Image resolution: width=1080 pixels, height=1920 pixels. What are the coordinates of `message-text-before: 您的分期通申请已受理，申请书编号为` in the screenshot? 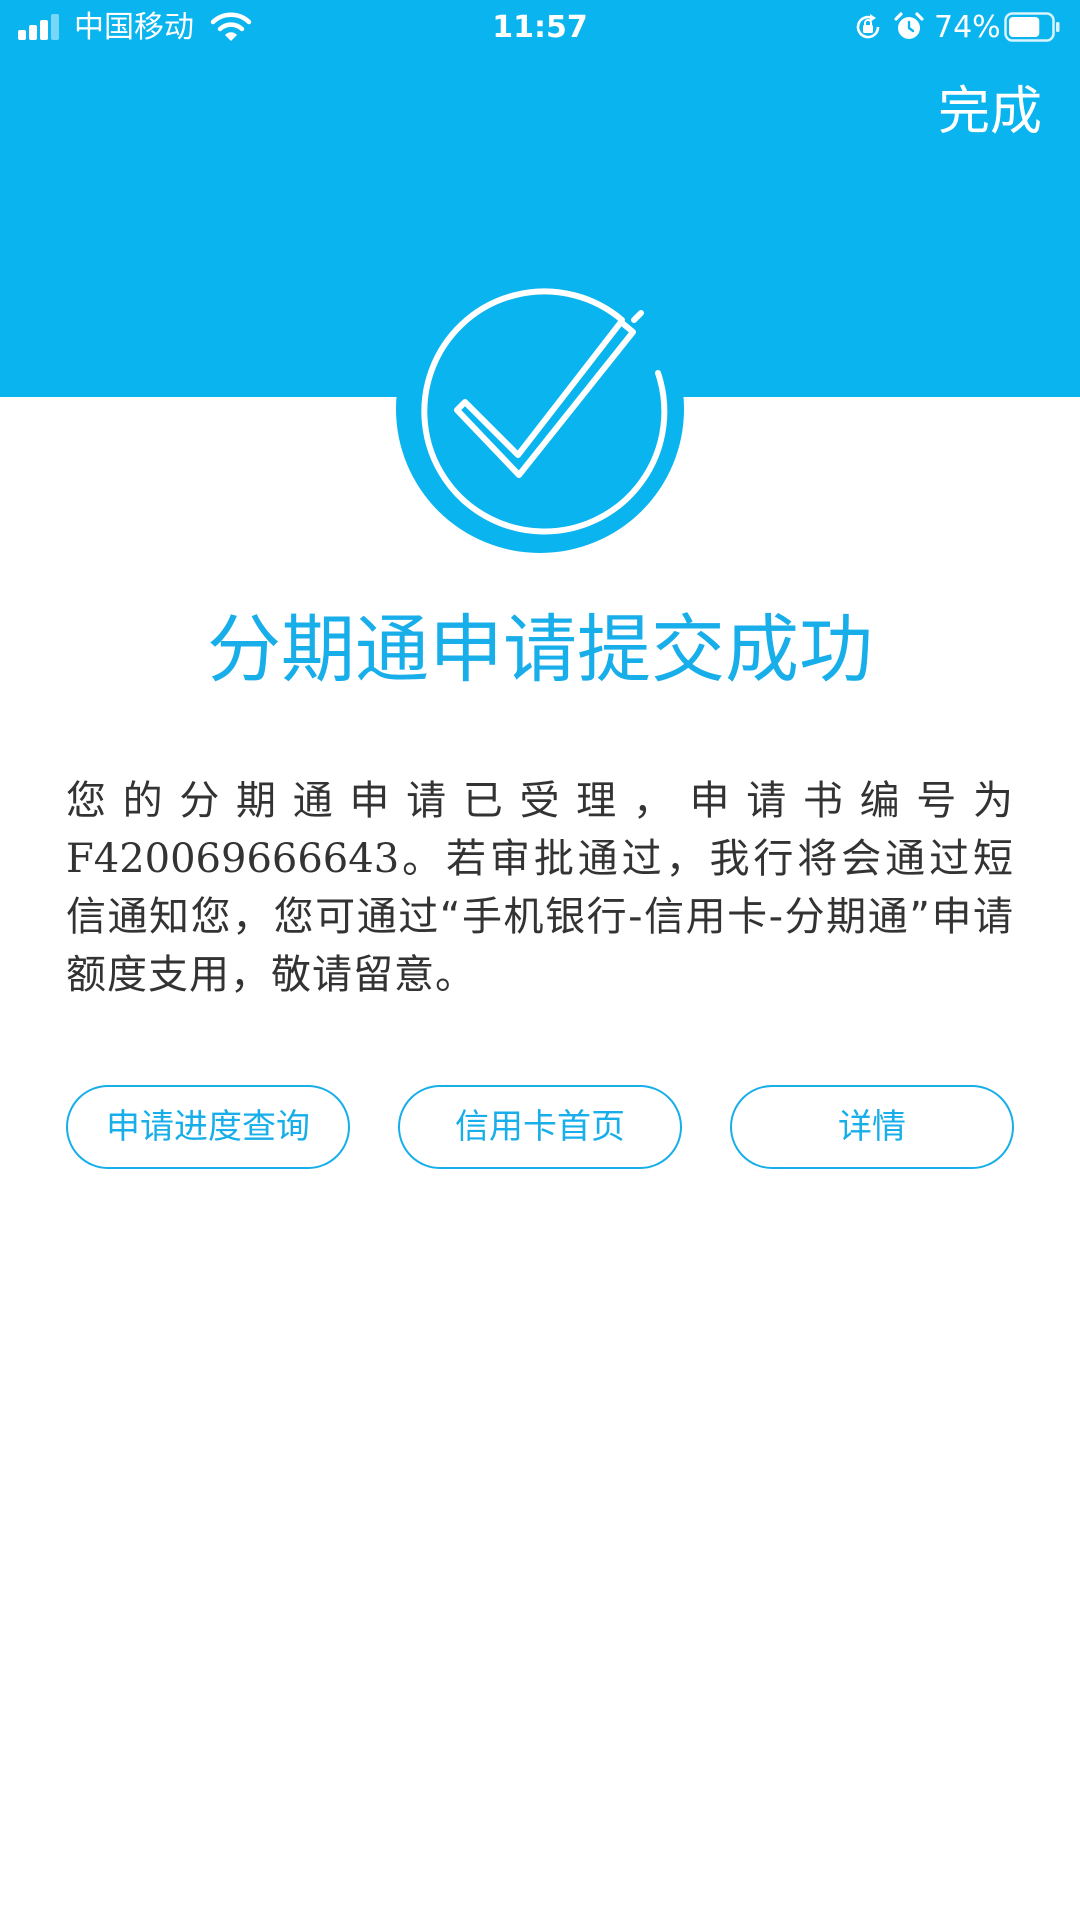 It's located at (540, 801).